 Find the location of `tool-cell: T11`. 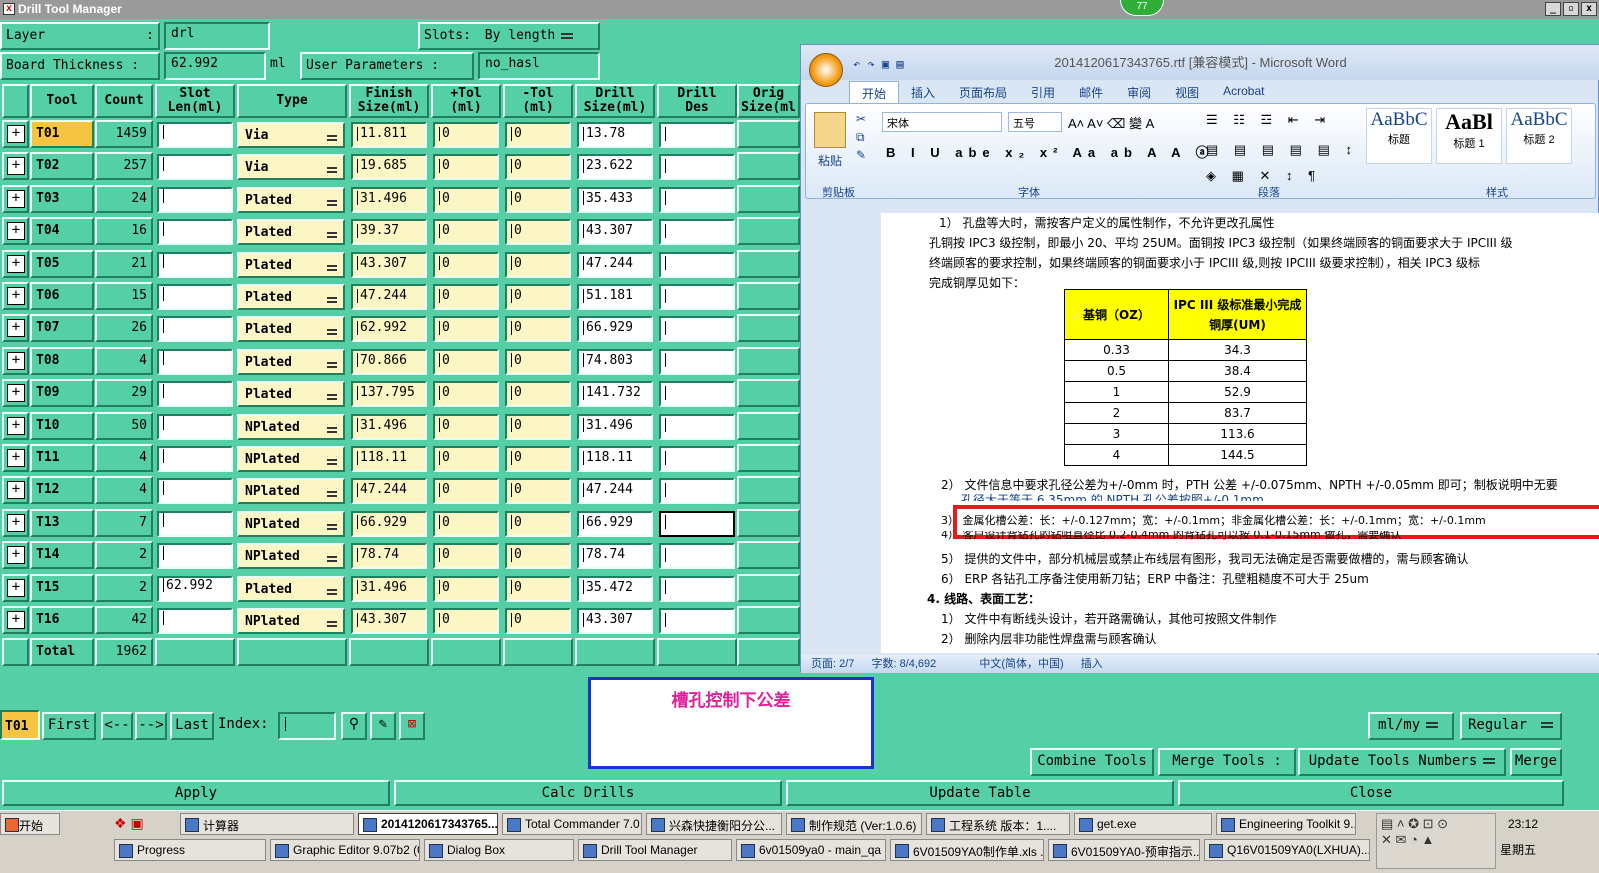

tool-cell: T11 is located at coordinates (62, 458).